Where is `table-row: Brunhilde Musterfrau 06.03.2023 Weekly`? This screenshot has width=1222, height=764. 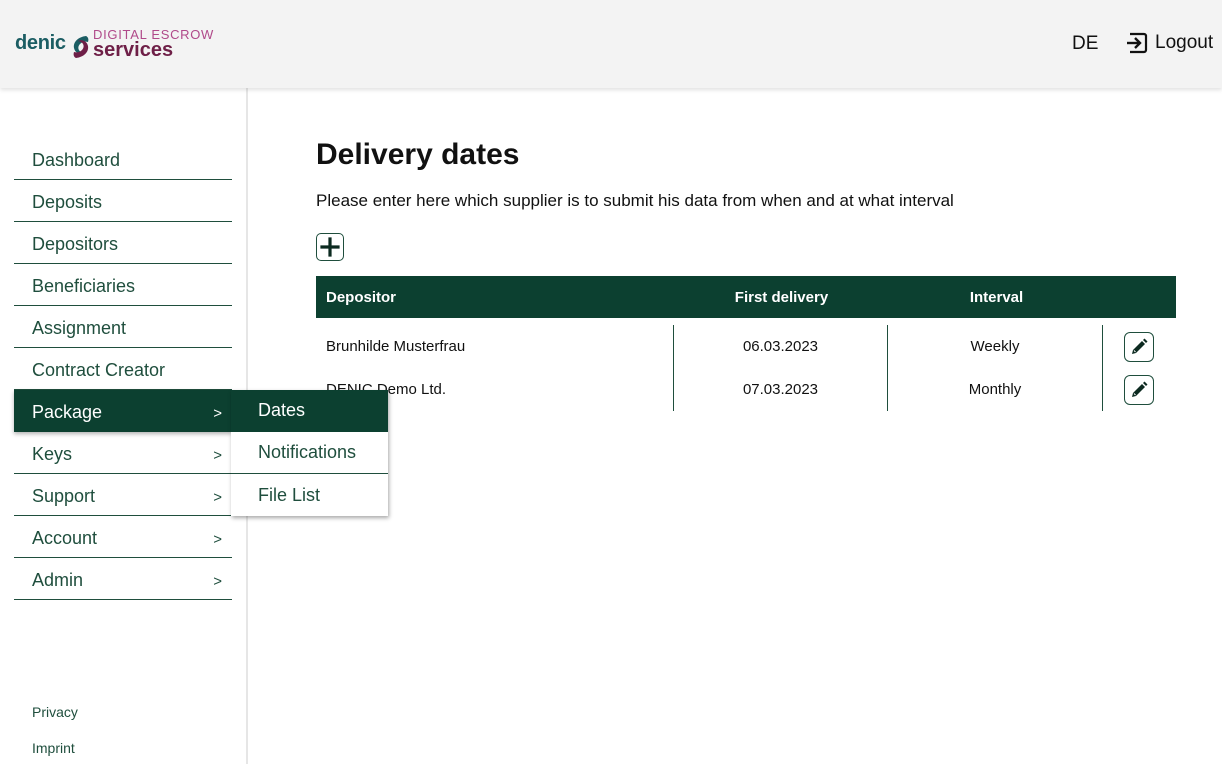 table-row: Brunhilde Musterfrau 06.03.2023 Weekly is located at coordinates (746, 346).